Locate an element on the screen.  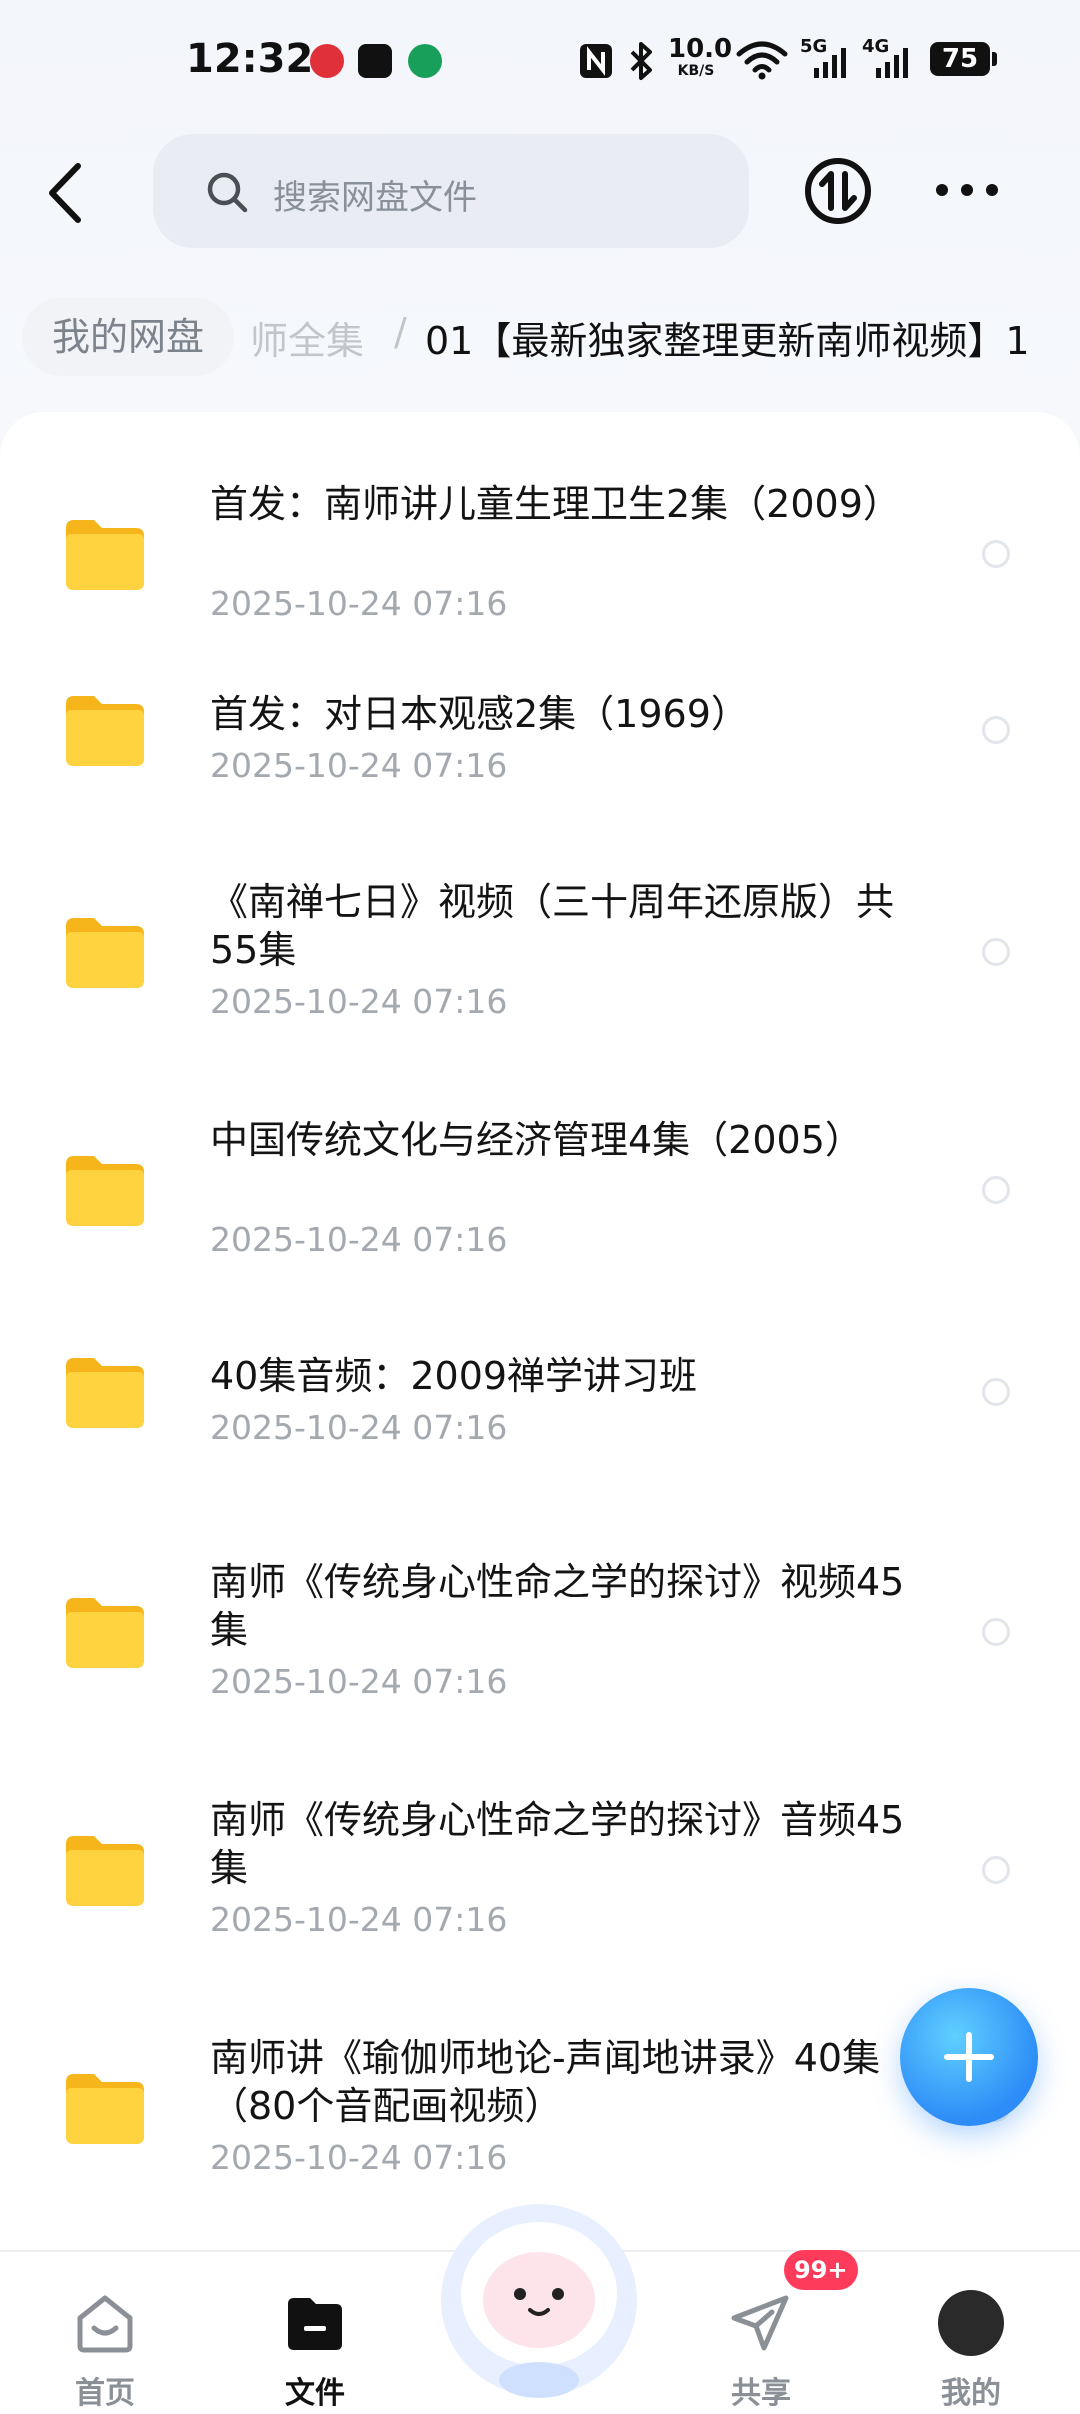
nav-share: 共享 is located at coordinates (761, 2343).